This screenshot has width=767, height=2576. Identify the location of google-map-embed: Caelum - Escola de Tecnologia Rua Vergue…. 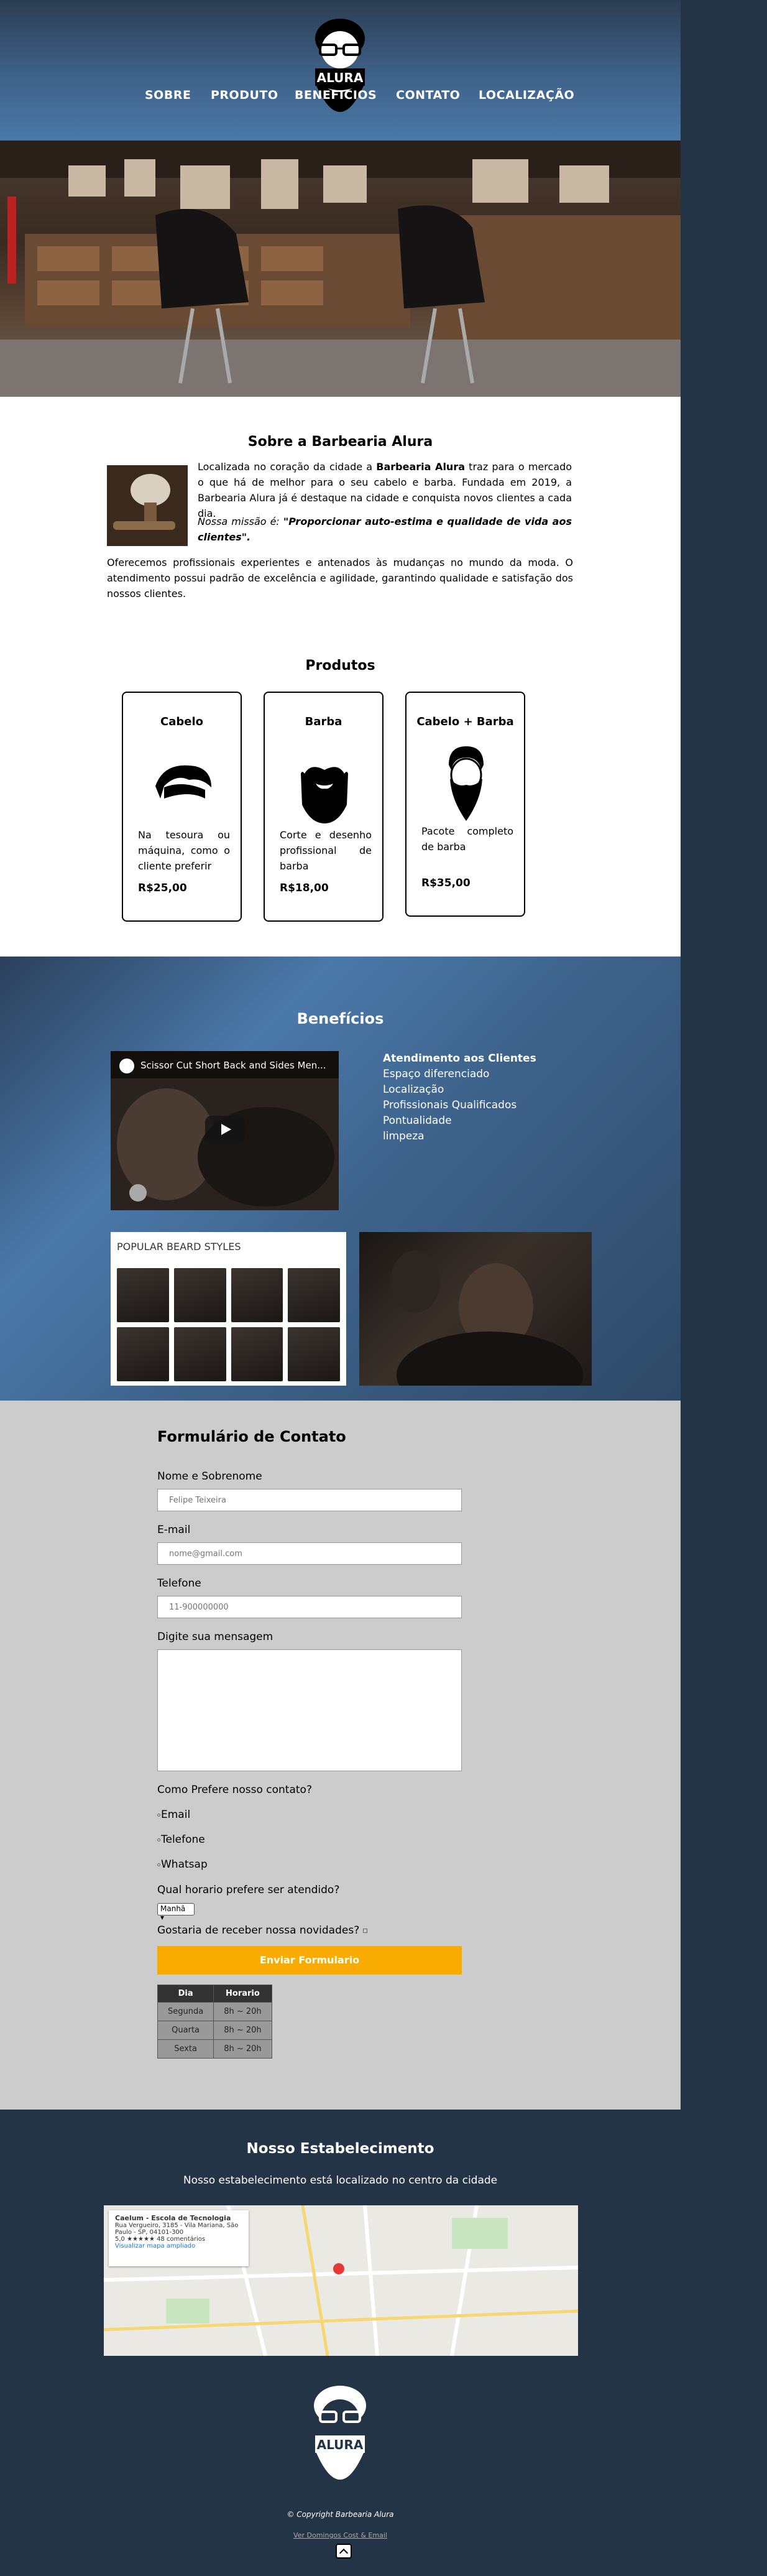
(341, 2280).